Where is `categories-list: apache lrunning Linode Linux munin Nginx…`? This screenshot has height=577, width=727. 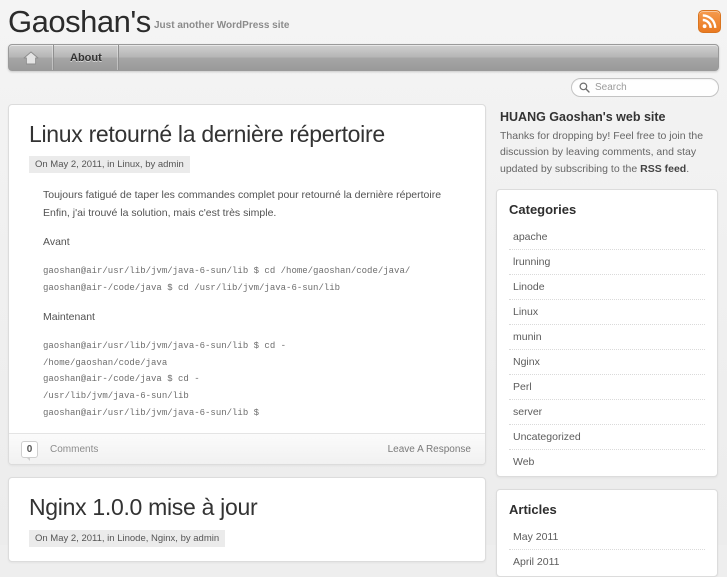 categories-list: apache lrunning Linode Linux munin Nginx… is located at coordinates (607, 349).